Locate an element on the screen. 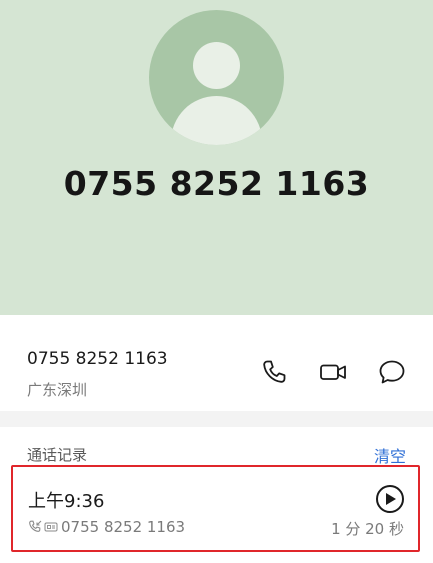  incoming-call-icon is located at coordinates (35, 526).